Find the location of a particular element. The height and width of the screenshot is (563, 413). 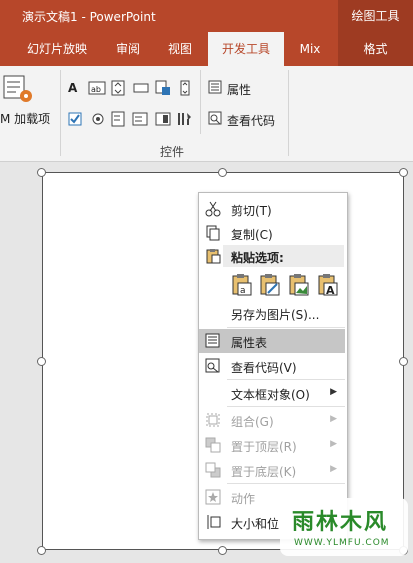

copy-icon is located at coordinates (213, 233).